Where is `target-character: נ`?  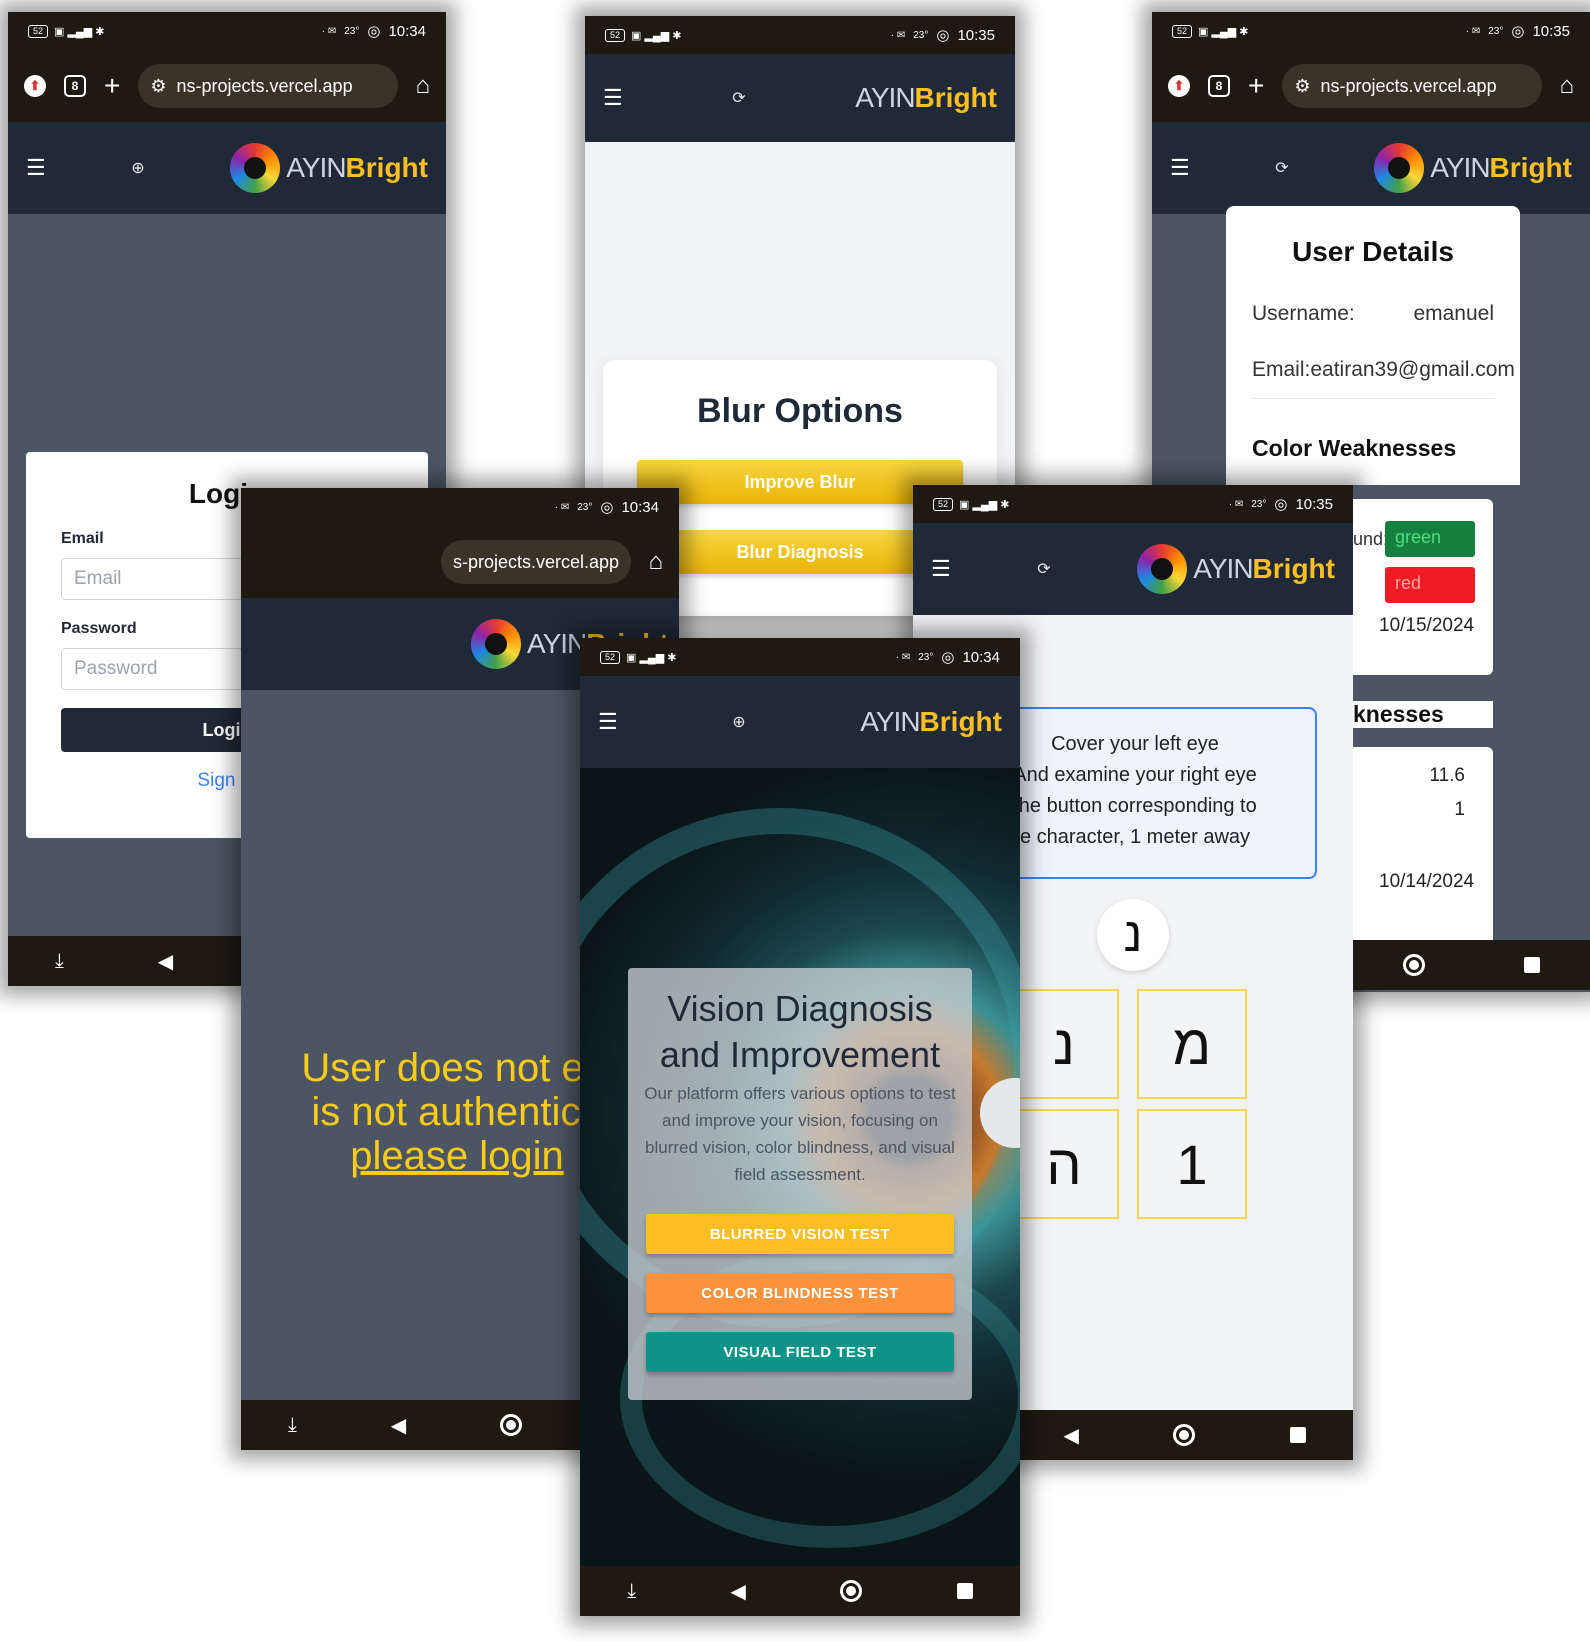 target-character: נ is located at coordinates (1133, 935).